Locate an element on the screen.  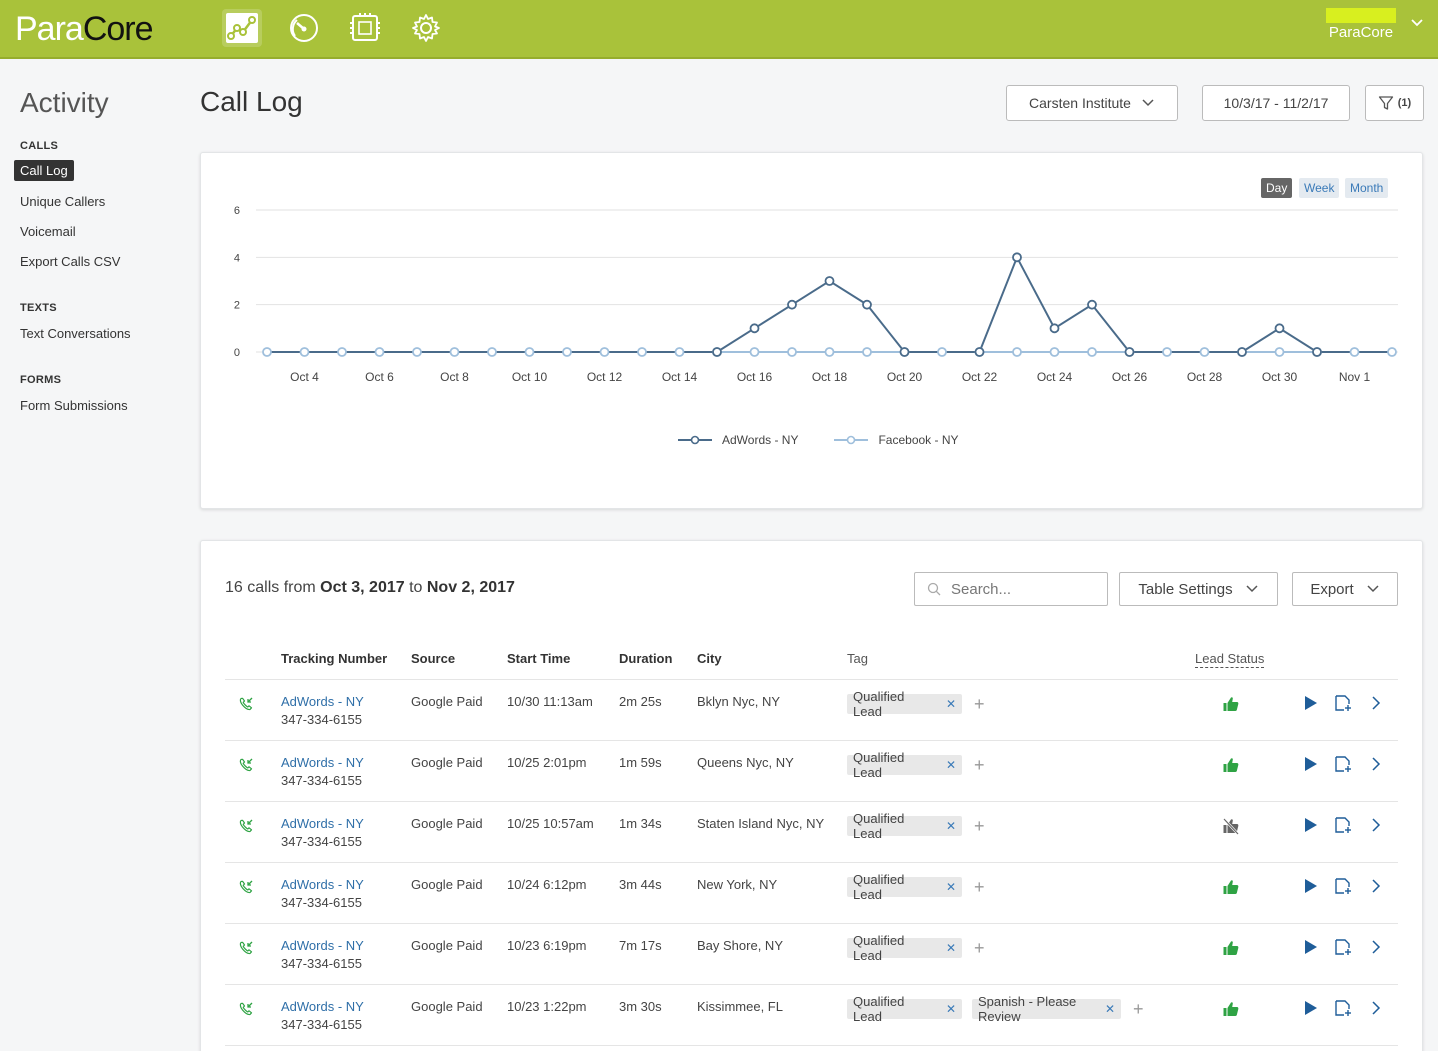
column-header-tag: Tag is located at coordinates (857, 658).